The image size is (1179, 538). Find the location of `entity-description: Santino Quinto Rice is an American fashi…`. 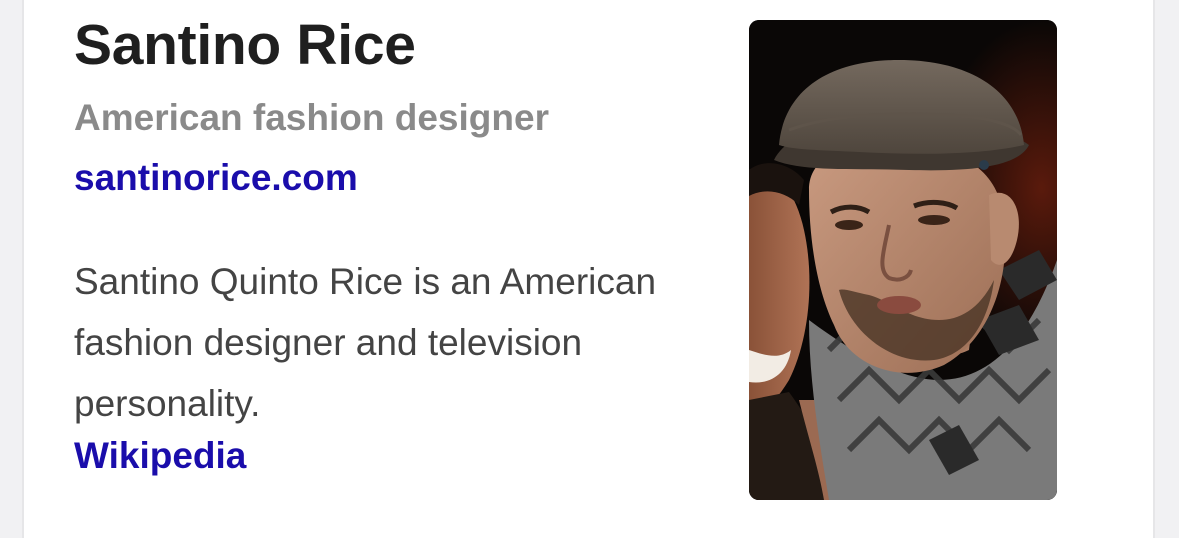

entity-description: Santino Quinto Rice is an American fashi… is located at coordinates (365, 342).